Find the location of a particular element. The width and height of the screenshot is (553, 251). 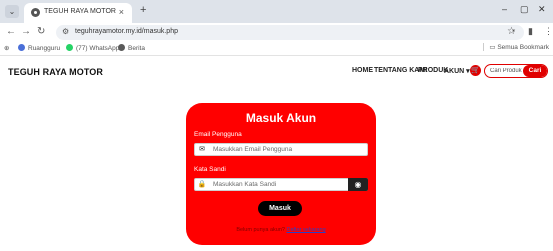

password-input is located at coordinates (278, 184).